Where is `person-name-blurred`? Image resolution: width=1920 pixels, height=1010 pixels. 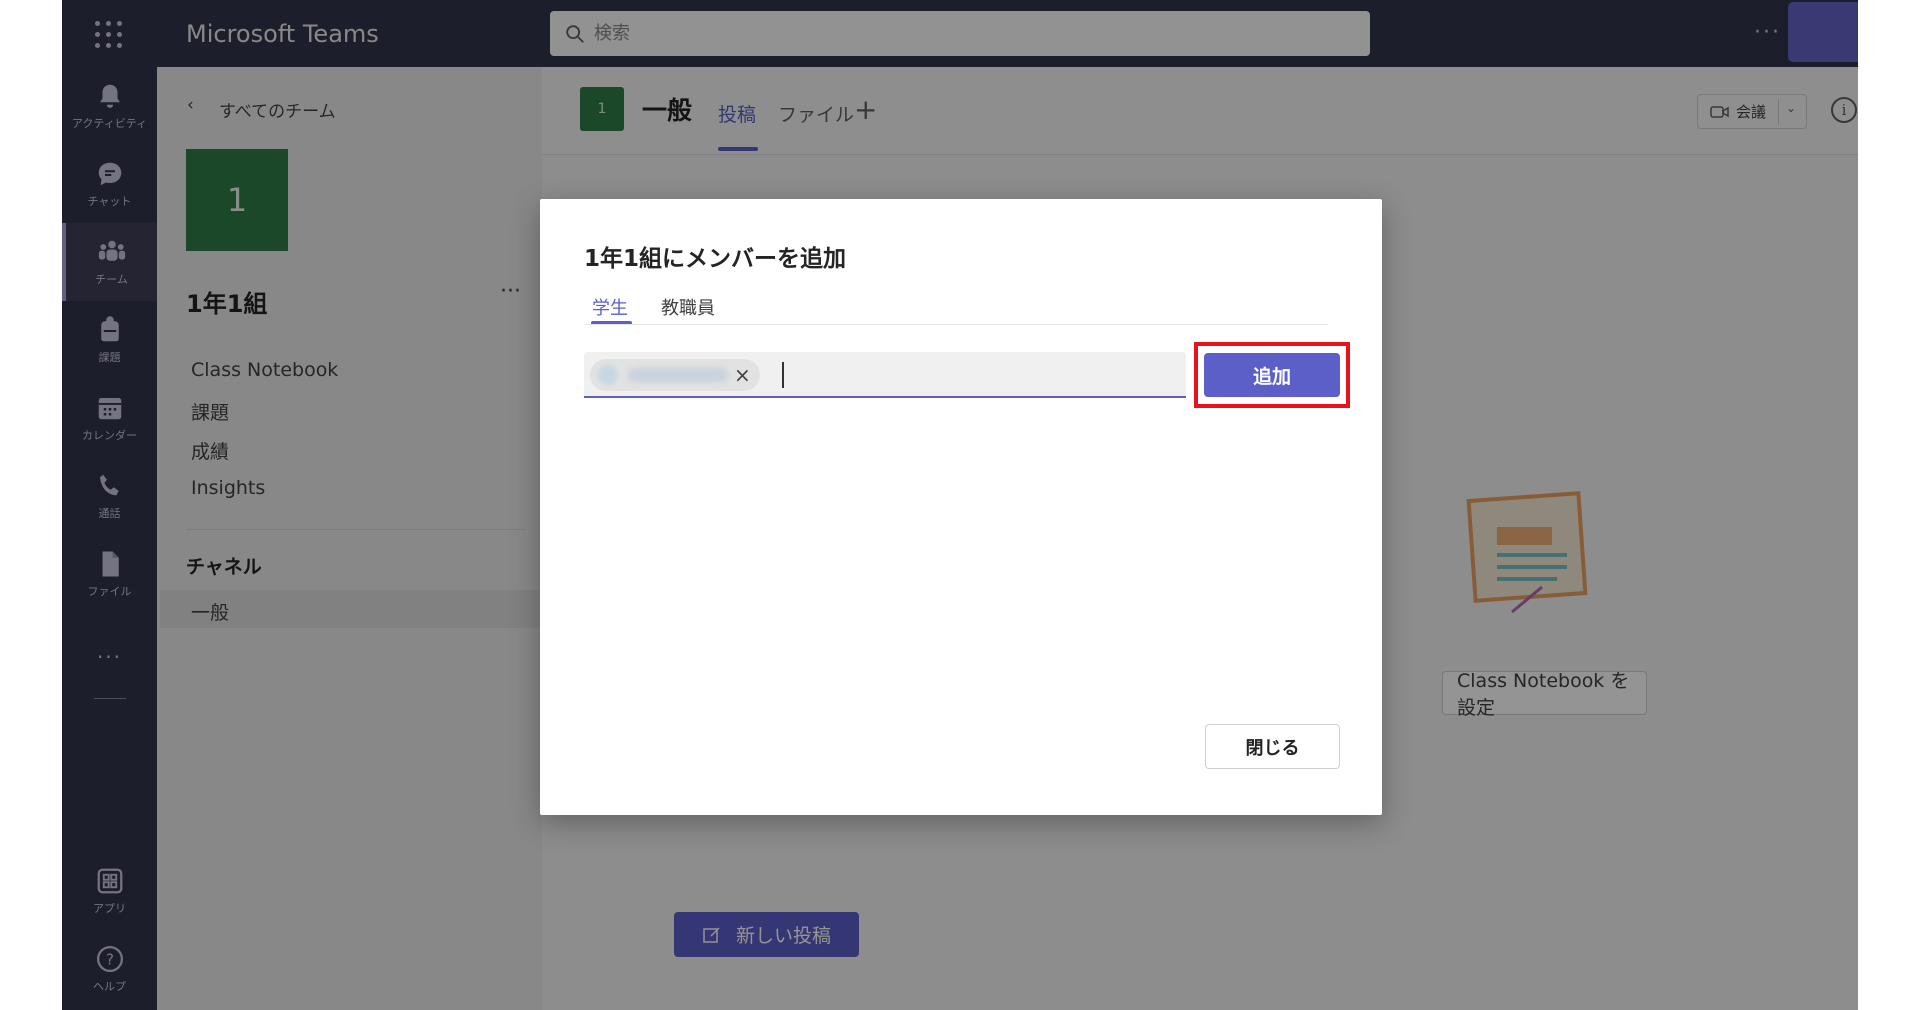 person-name-blurred is located at coordinates (678, 375).